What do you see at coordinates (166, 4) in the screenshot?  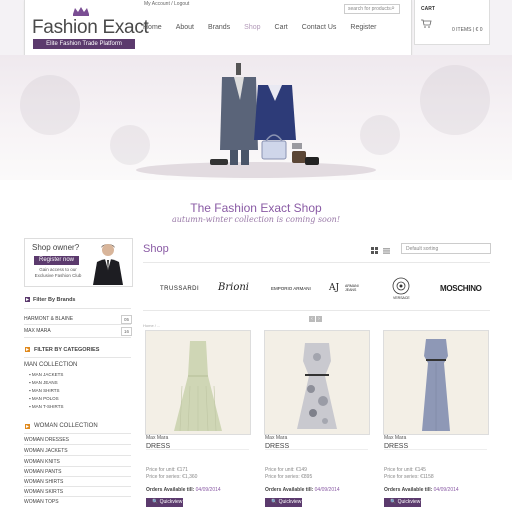 I see `account-links: My Account / Logout` at bounding box center [166, 4].